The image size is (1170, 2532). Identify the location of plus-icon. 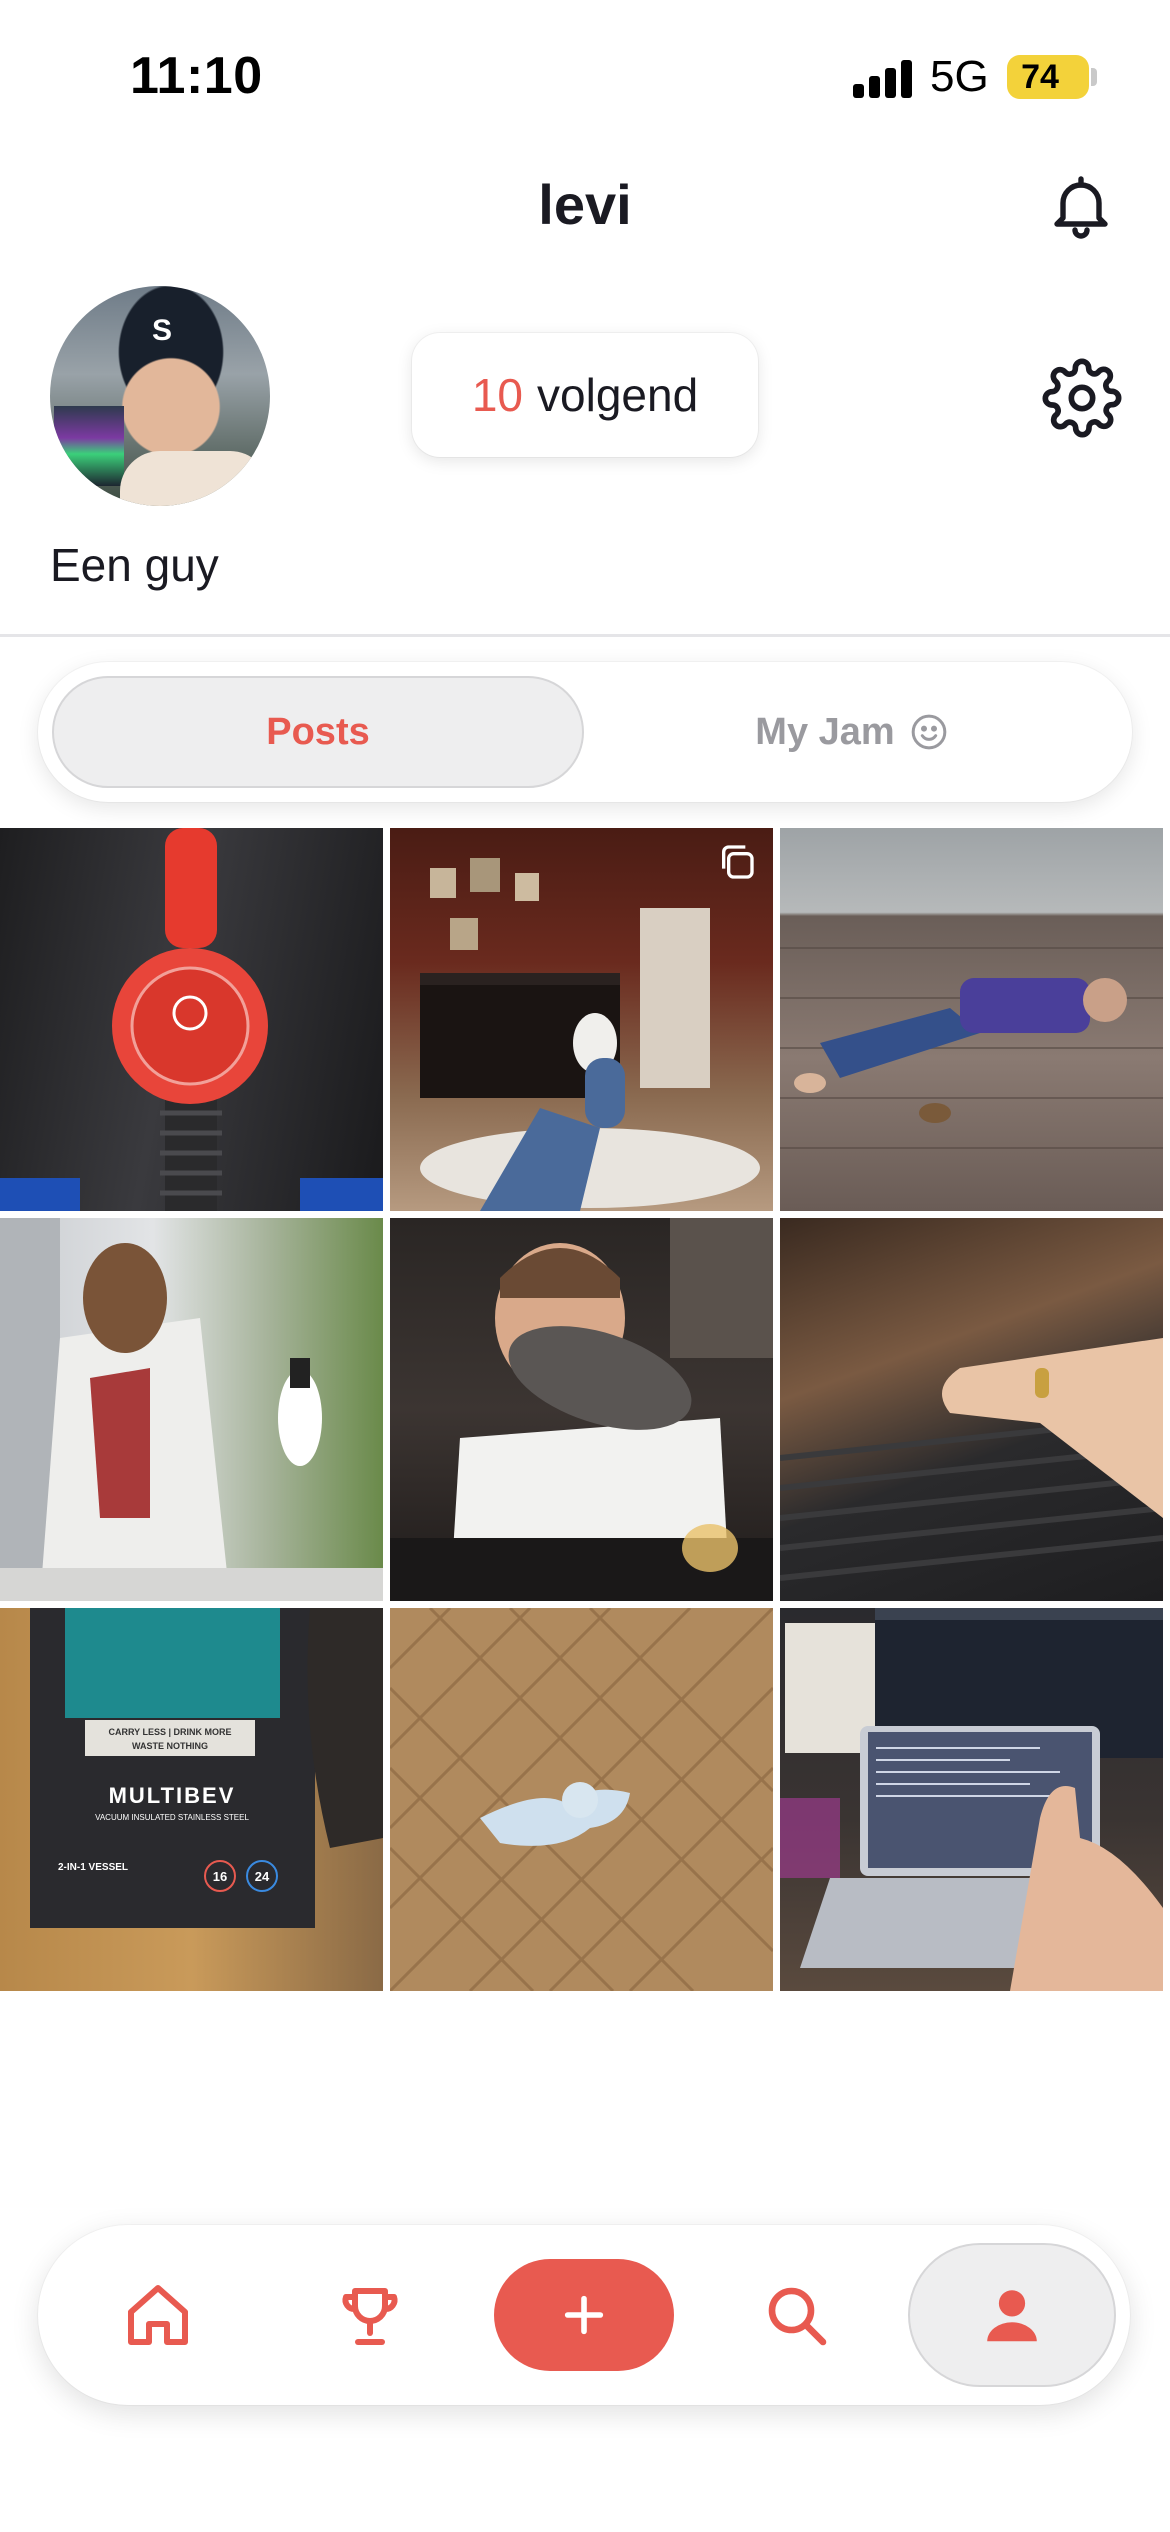
(584, 2315).